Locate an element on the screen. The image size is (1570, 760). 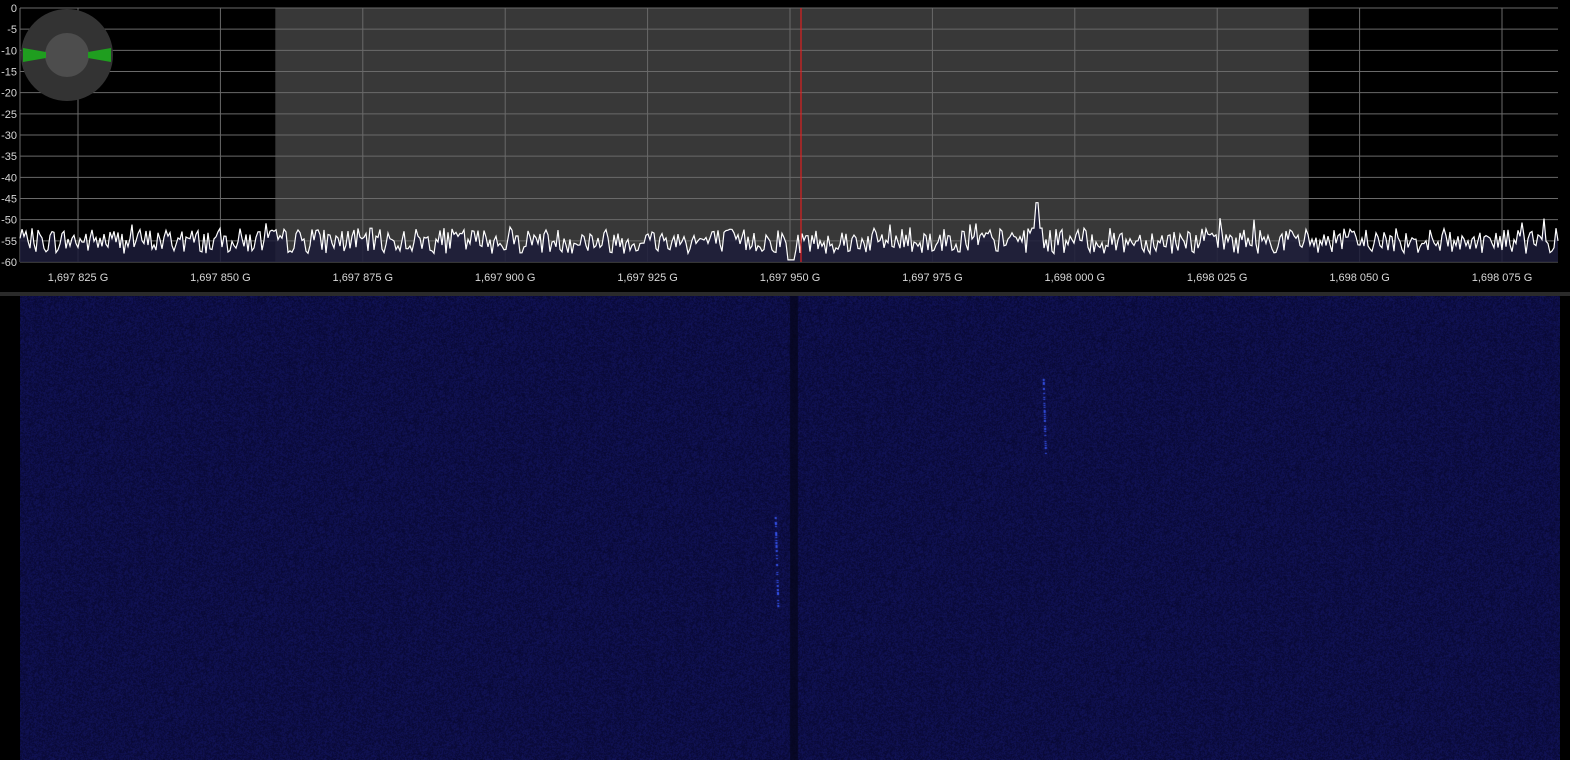
level-tick-label: -5 is located at coordinates (12, 30).